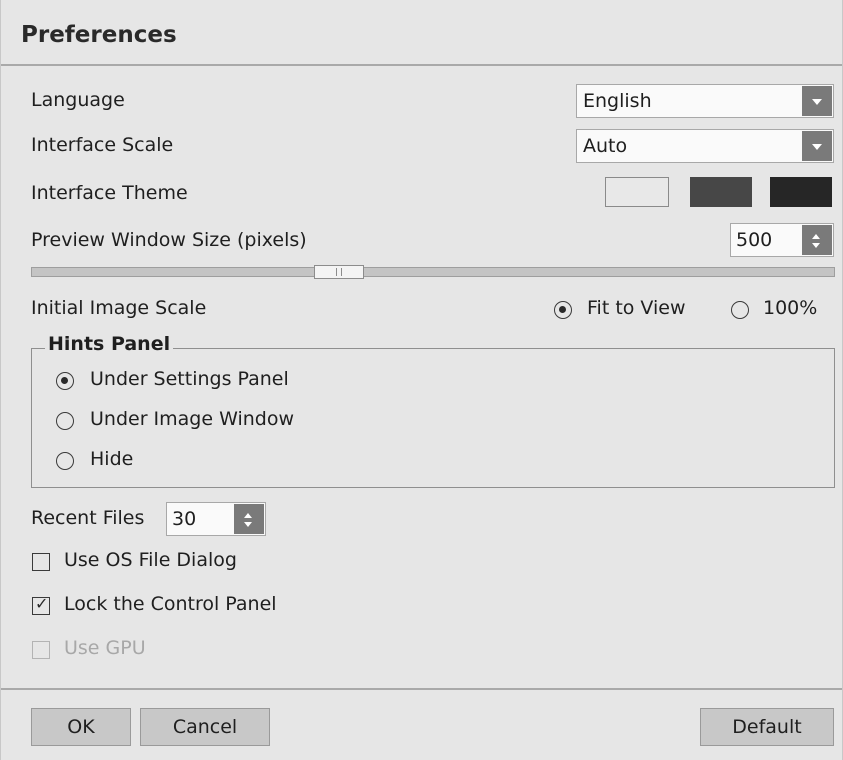 The width and height of the screenshot is (843, 760). Describe the element at coordinates (81, 727) in the screenshot. I see `ok-button: OK` at that location.